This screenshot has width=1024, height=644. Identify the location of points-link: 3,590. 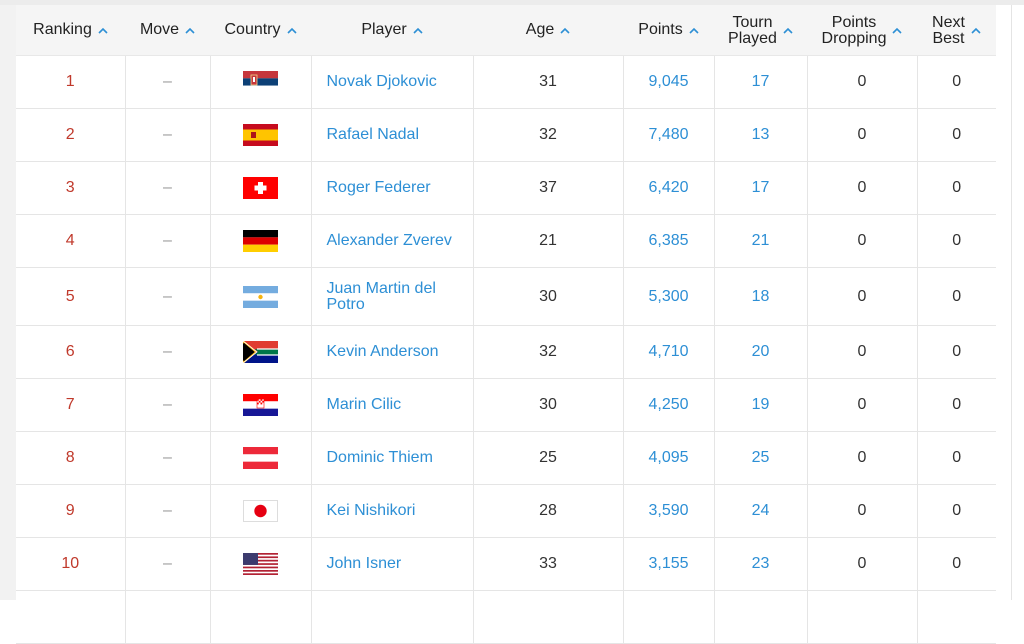
(669, 511).